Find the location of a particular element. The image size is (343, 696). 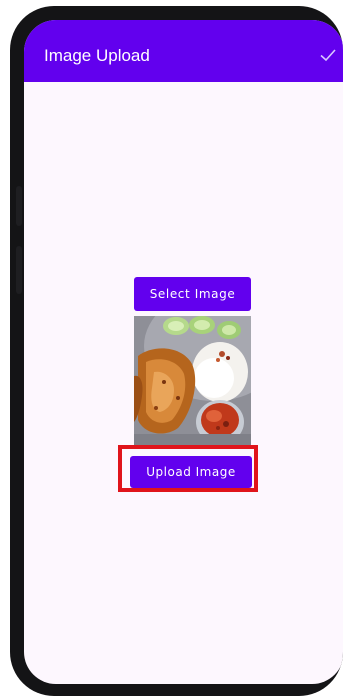

upload-image-button: Upload Image is located at coordinates (191, 472).